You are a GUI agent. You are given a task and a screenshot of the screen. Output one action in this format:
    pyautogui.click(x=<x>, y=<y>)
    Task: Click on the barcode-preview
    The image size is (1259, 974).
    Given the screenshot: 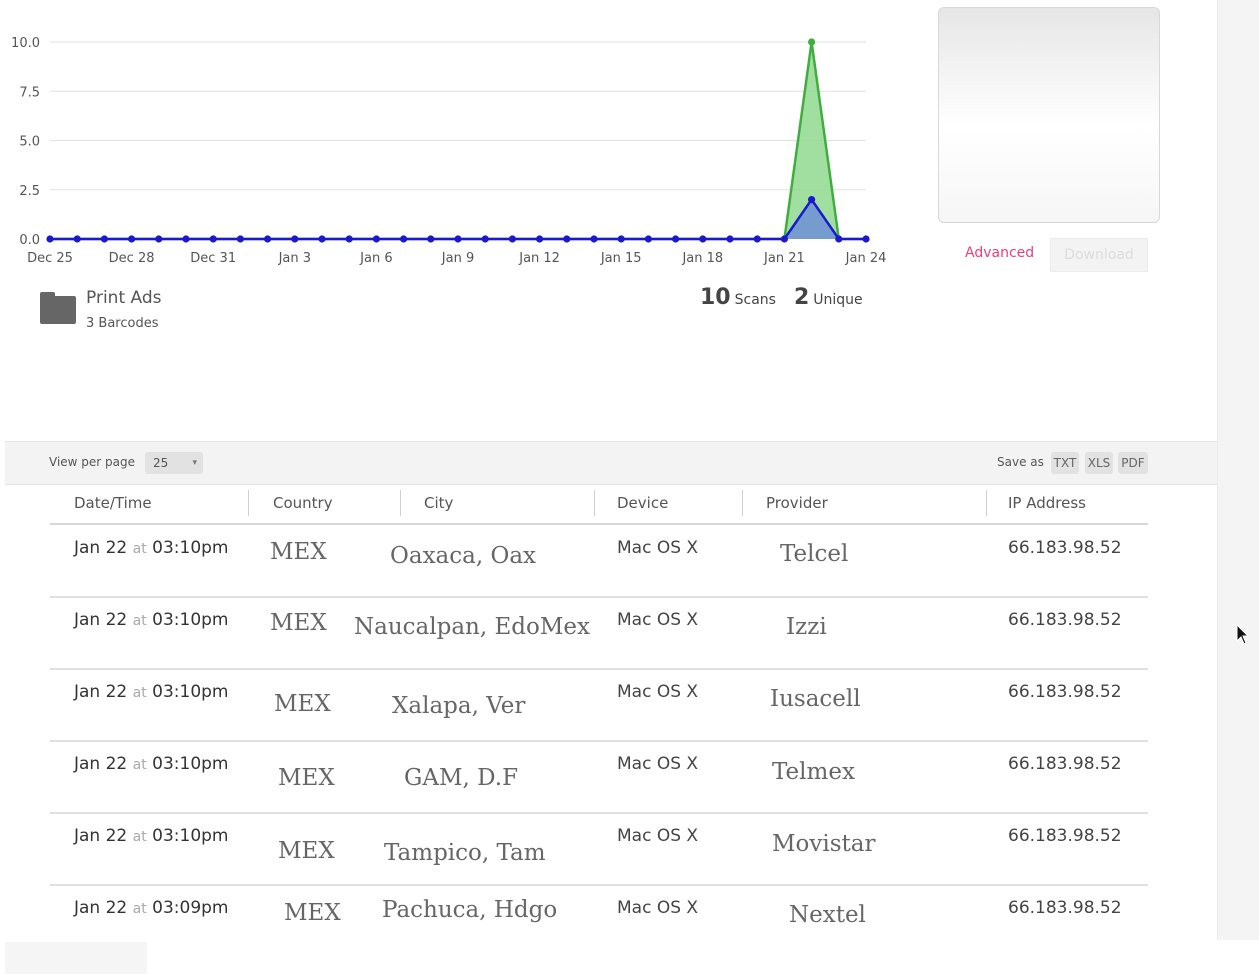 What is the action you would take?
    pyautogui.click(x=1049, y=115)
    